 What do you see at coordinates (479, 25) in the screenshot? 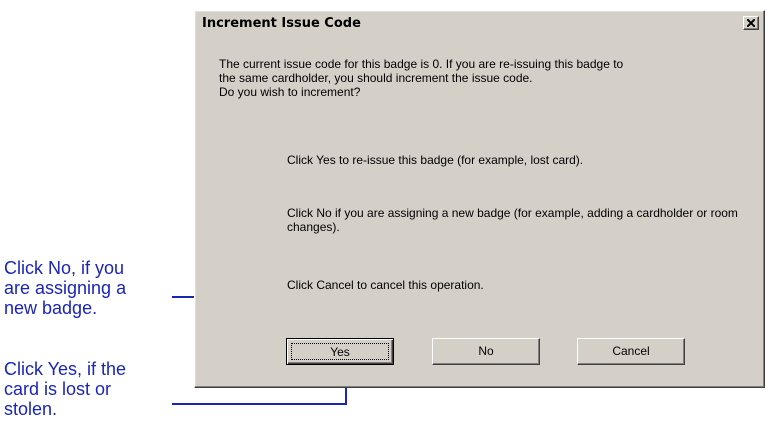
I see `dialog-titlebar: Increment Issue Code` at bounding box center [479, 25].